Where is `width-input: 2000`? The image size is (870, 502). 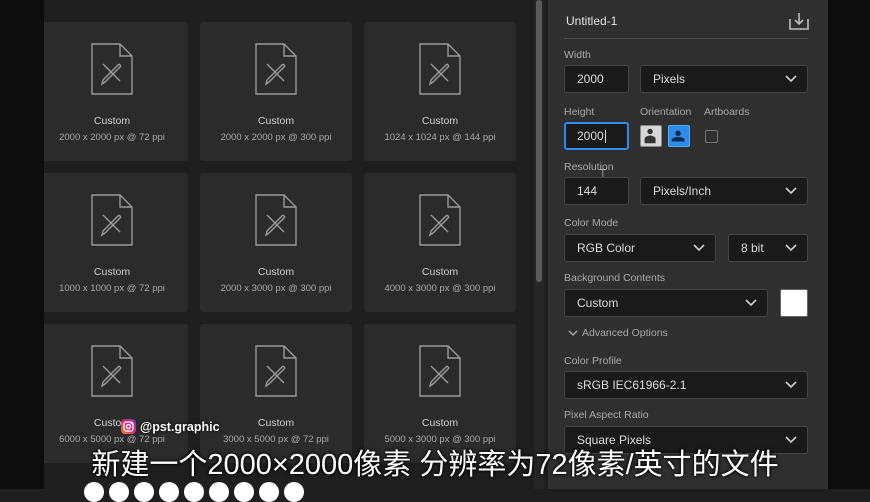 width-input: 2000 is located at coordinates (596, 79).